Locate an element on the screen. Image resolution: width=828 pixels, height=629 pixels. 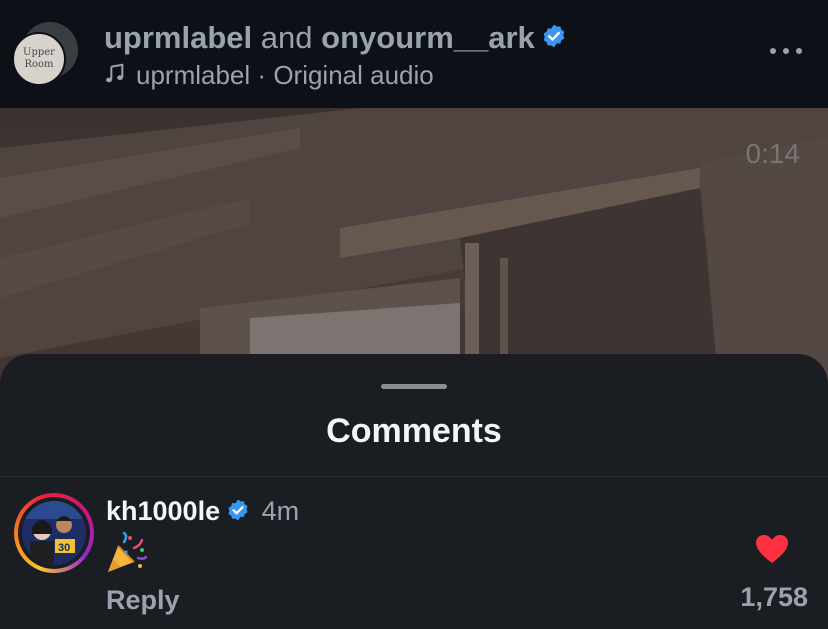
commenter-avatar: 30 is located at coordinates (54, 533).